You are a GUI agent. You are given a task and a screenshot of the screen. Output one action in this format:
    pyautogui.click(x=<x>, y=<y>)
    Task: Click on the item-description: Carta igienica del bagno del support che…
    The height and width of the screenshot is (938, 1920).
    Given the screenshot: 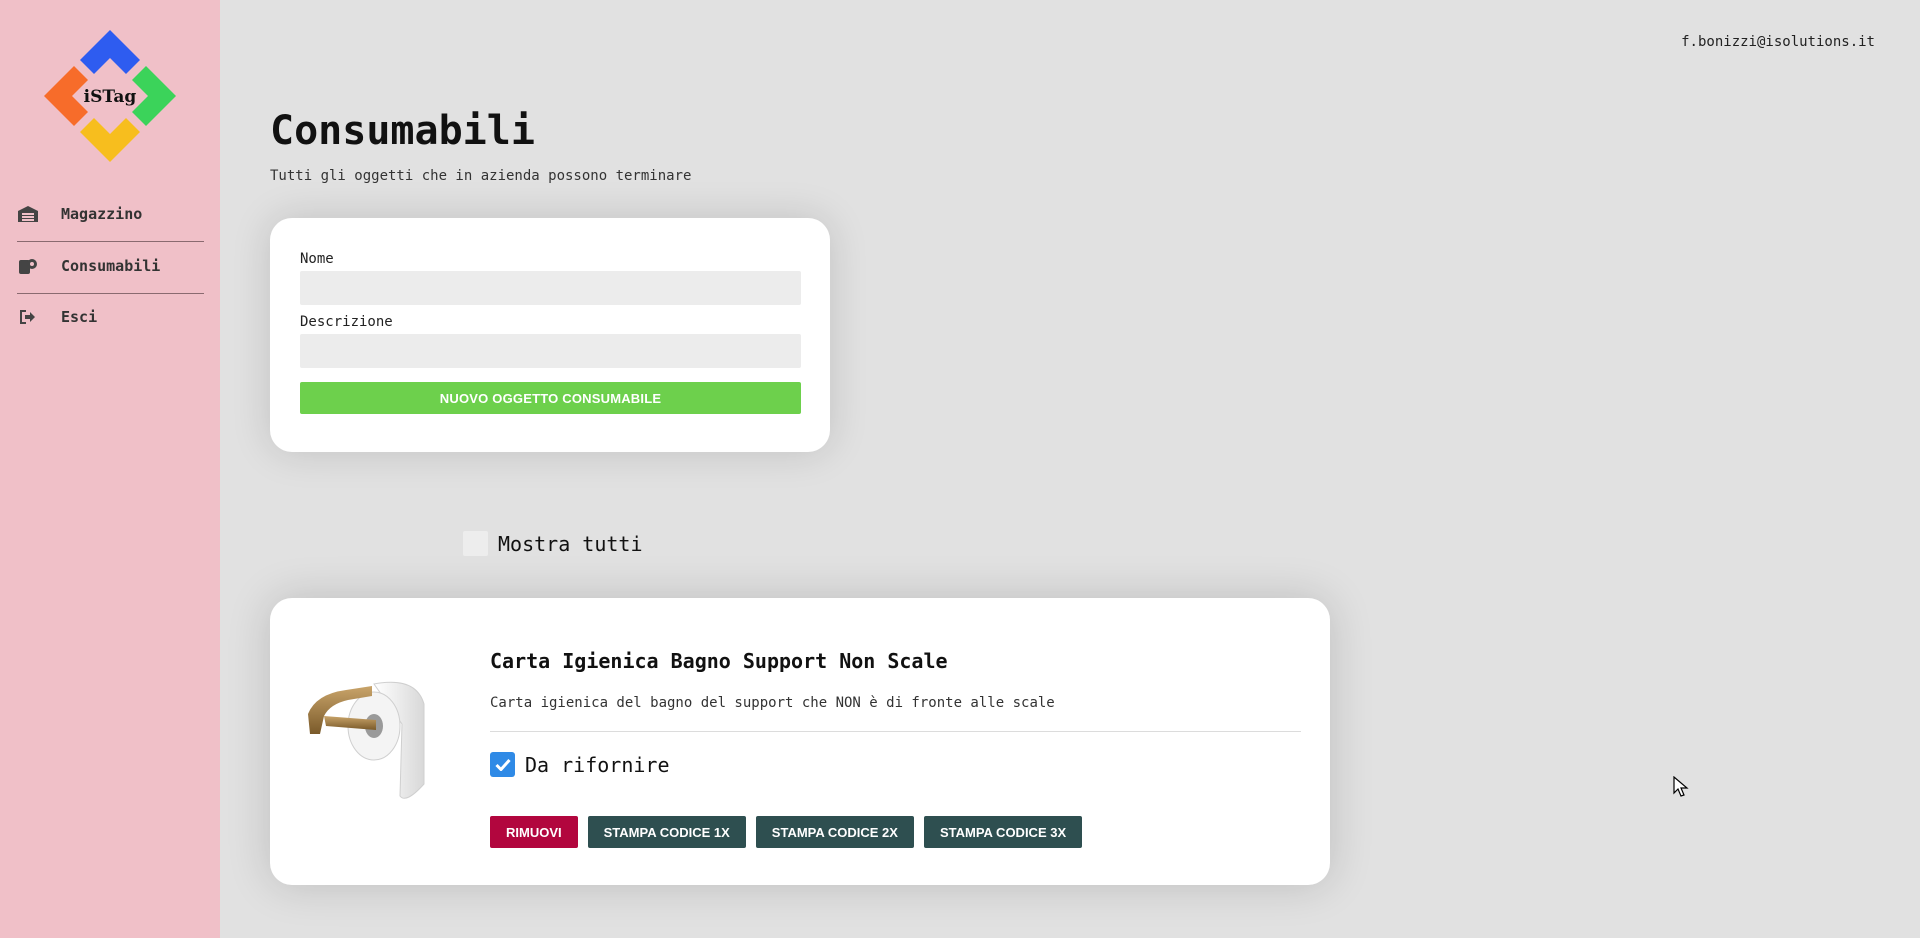 What is the action you would take?
    pyautogui.click(x=772, y=703)
    